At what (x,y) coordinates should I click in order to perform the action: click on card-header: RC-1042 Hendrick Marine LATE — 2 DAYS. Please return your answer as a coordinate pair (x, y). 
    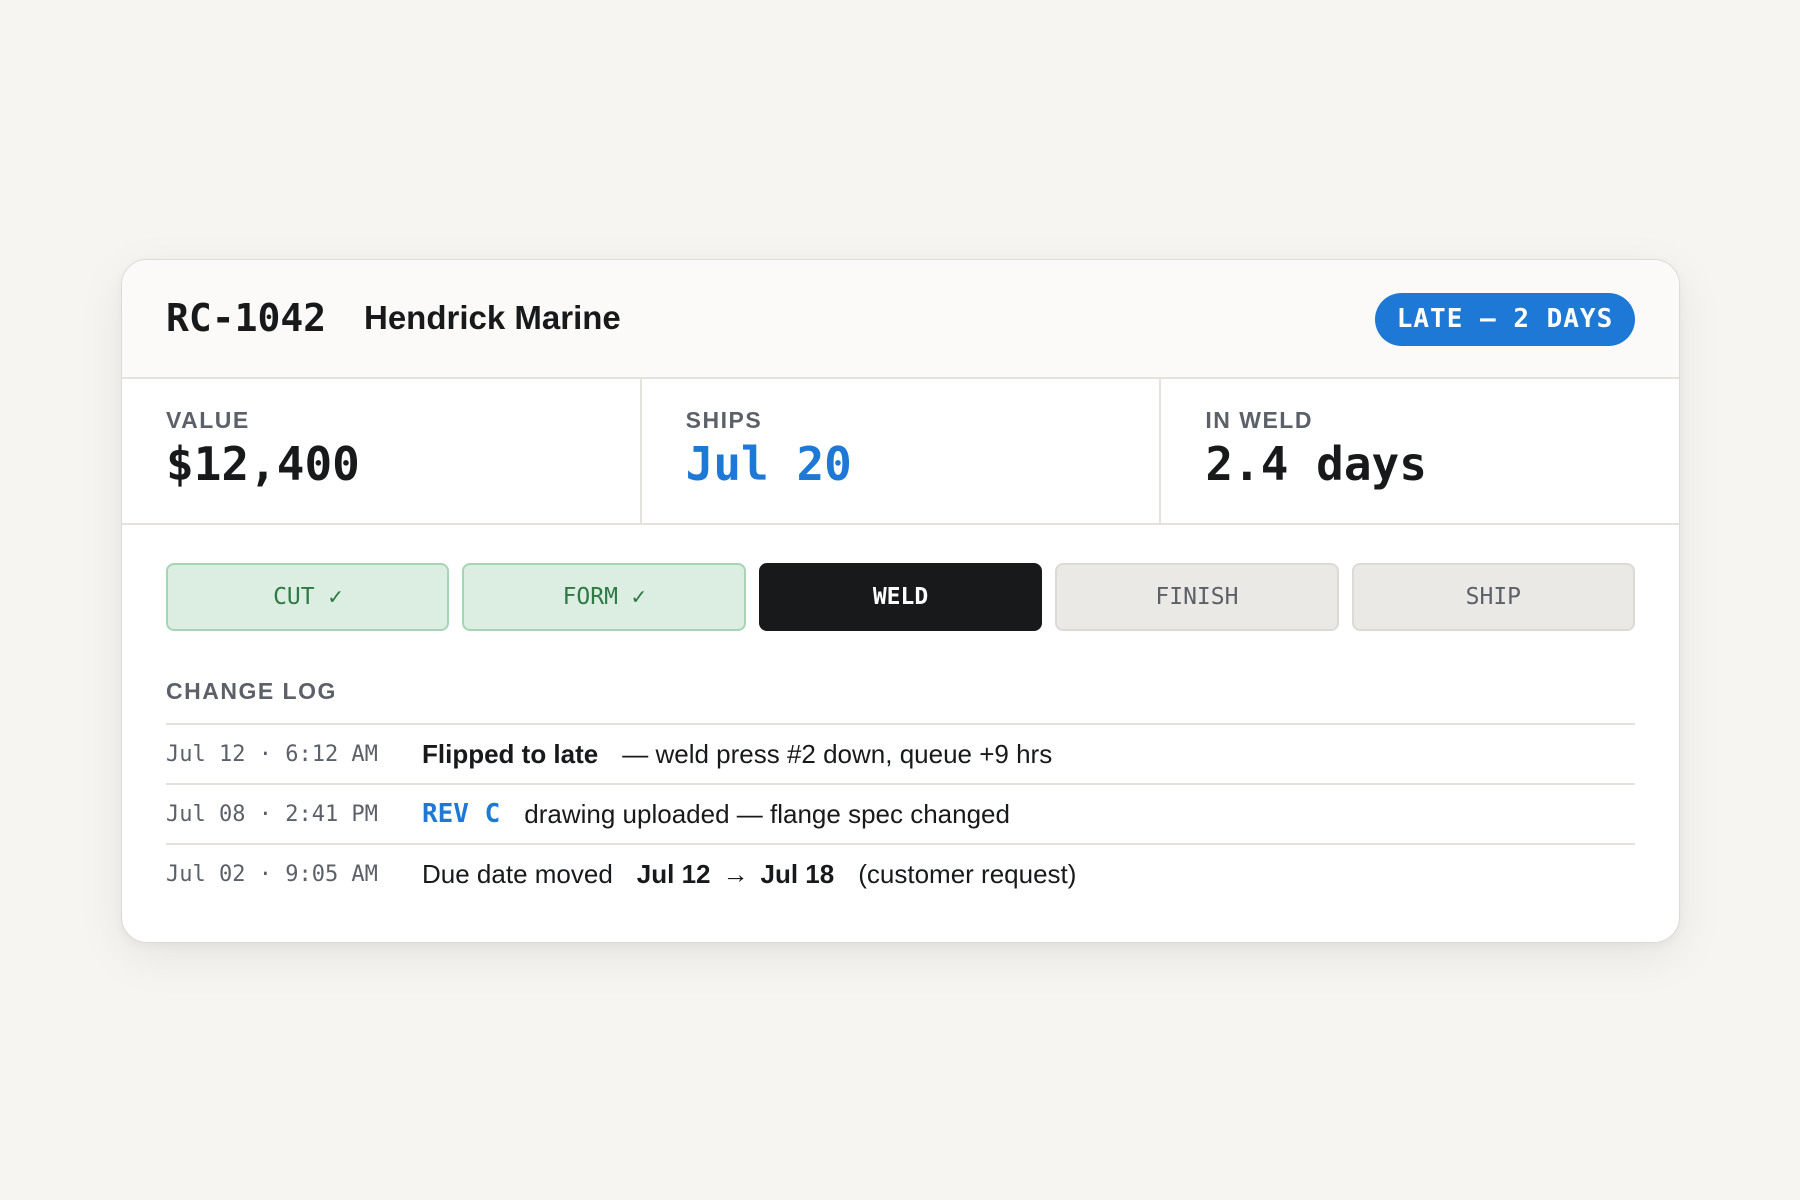
    Looking at the image, I should click on (900, 319).